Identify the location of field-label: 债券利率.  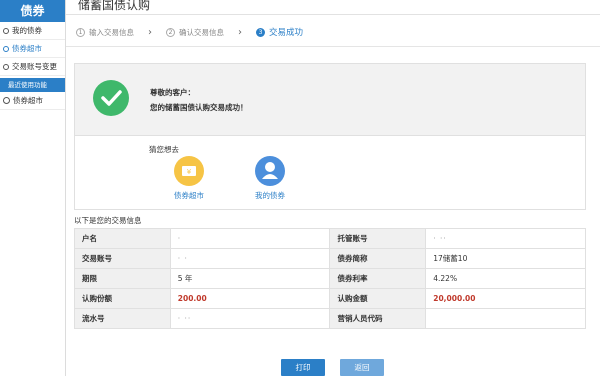
(378, 278).